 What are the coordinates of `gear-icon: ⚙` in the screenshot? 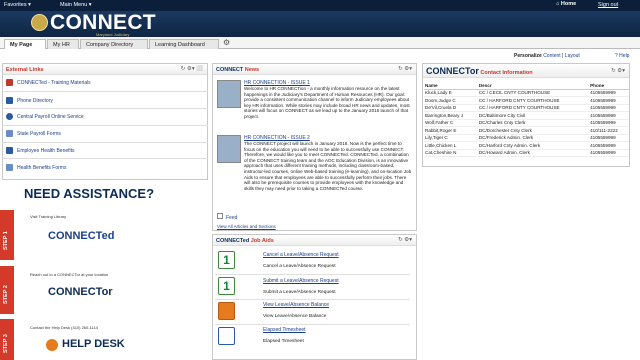 It's located at (226, 42).